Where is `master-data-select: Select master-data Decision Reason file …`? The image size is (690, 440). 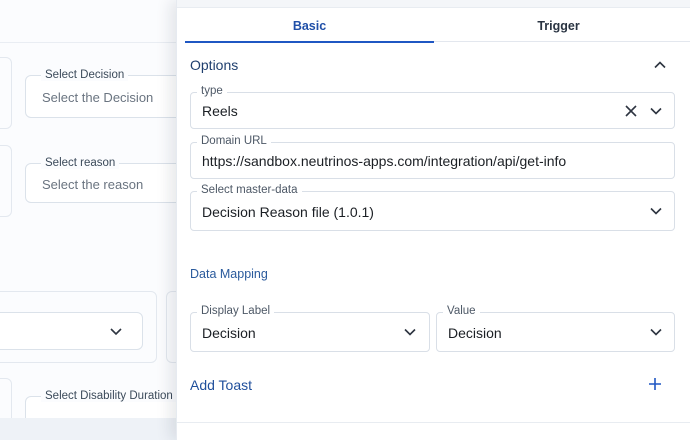
master-data-select: Select master-data Decision Reason file … is located at coordinates (432, 207).